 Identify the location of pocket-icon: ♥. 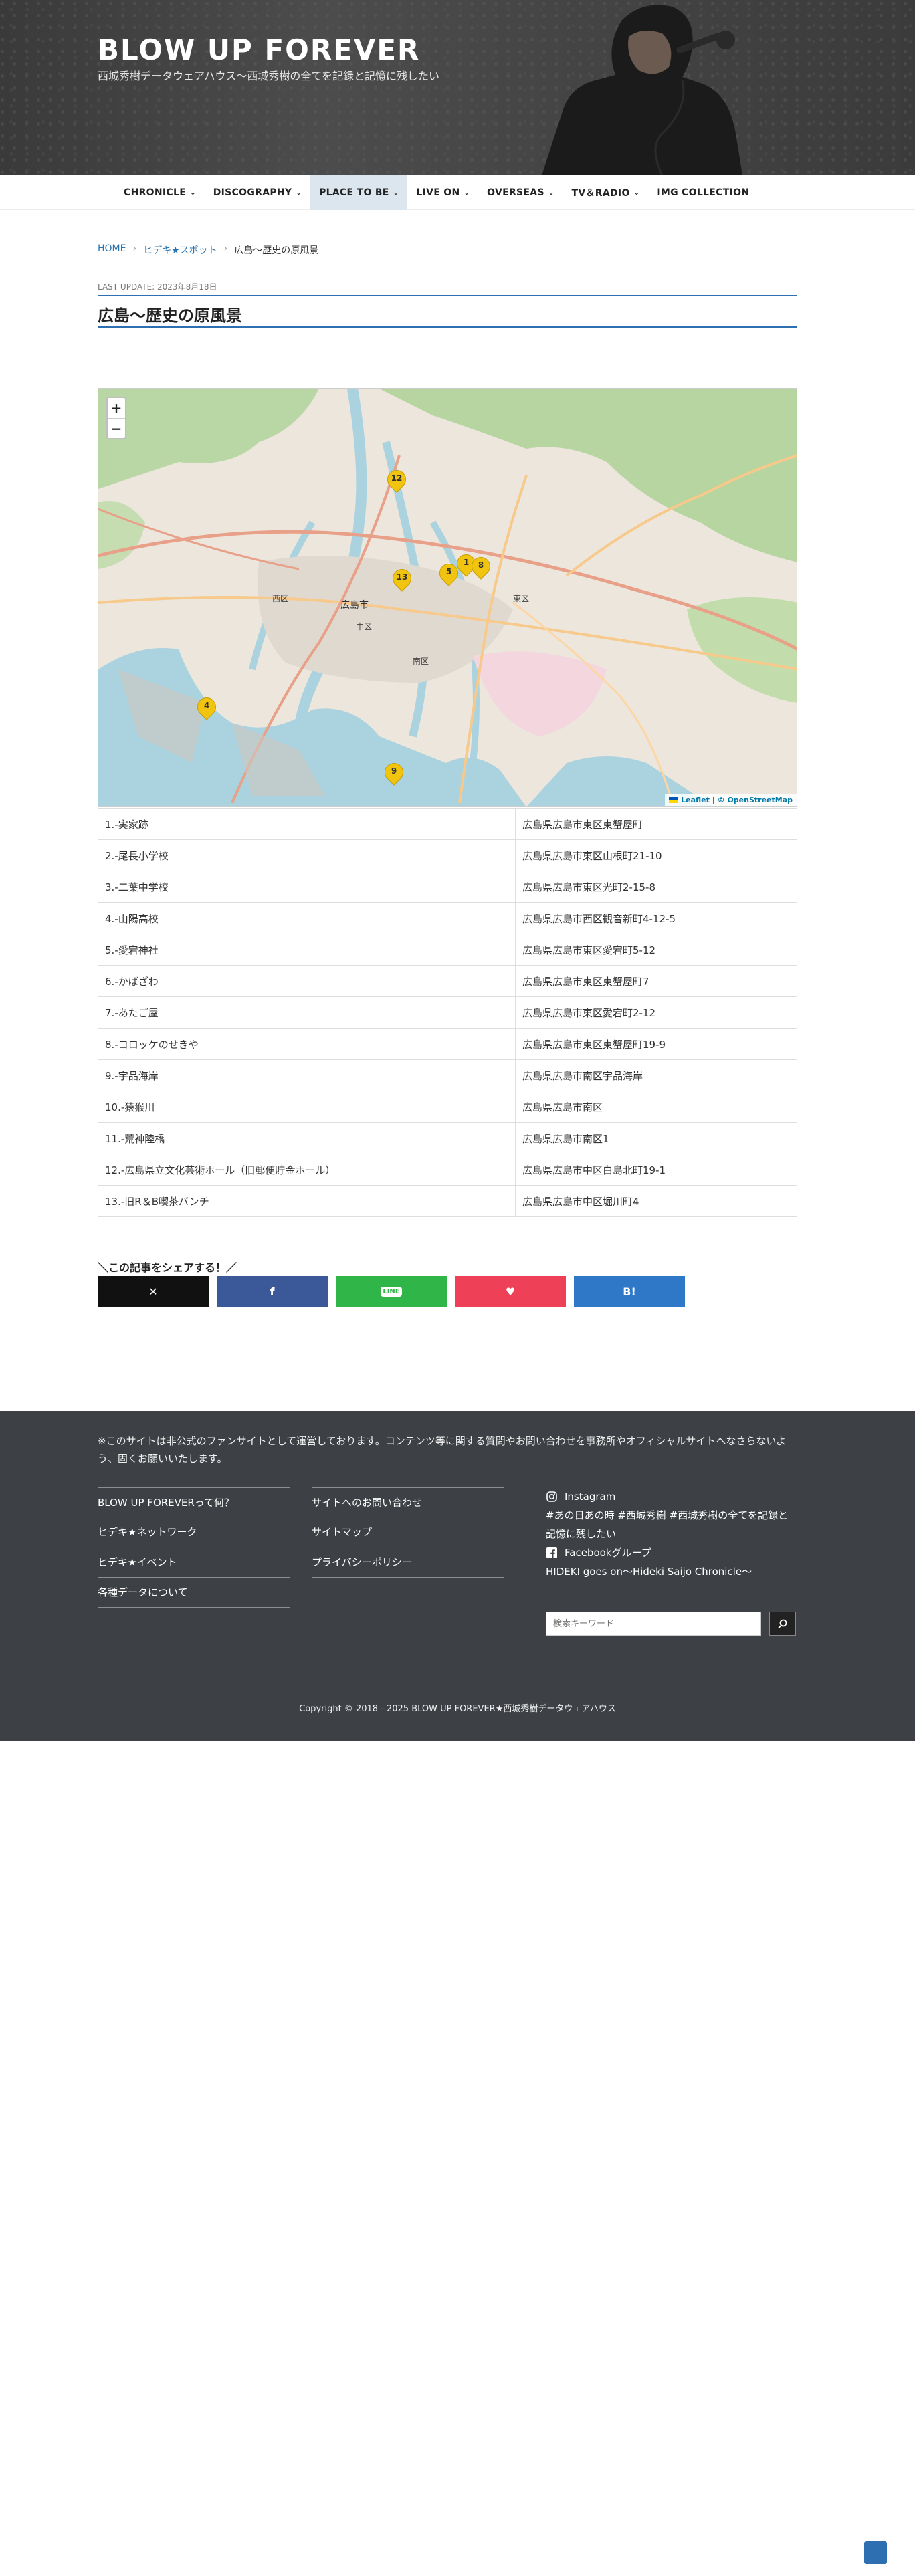
(511, 1291).